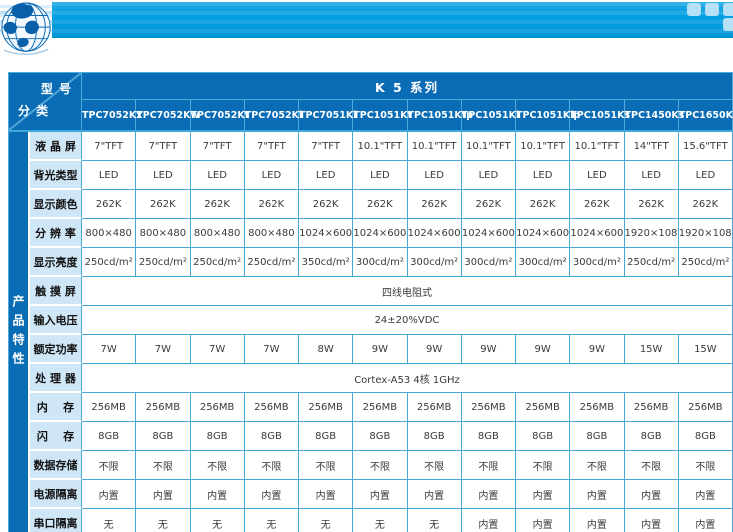  I want to click on series-title: K 5 系列, so click(407, 86).